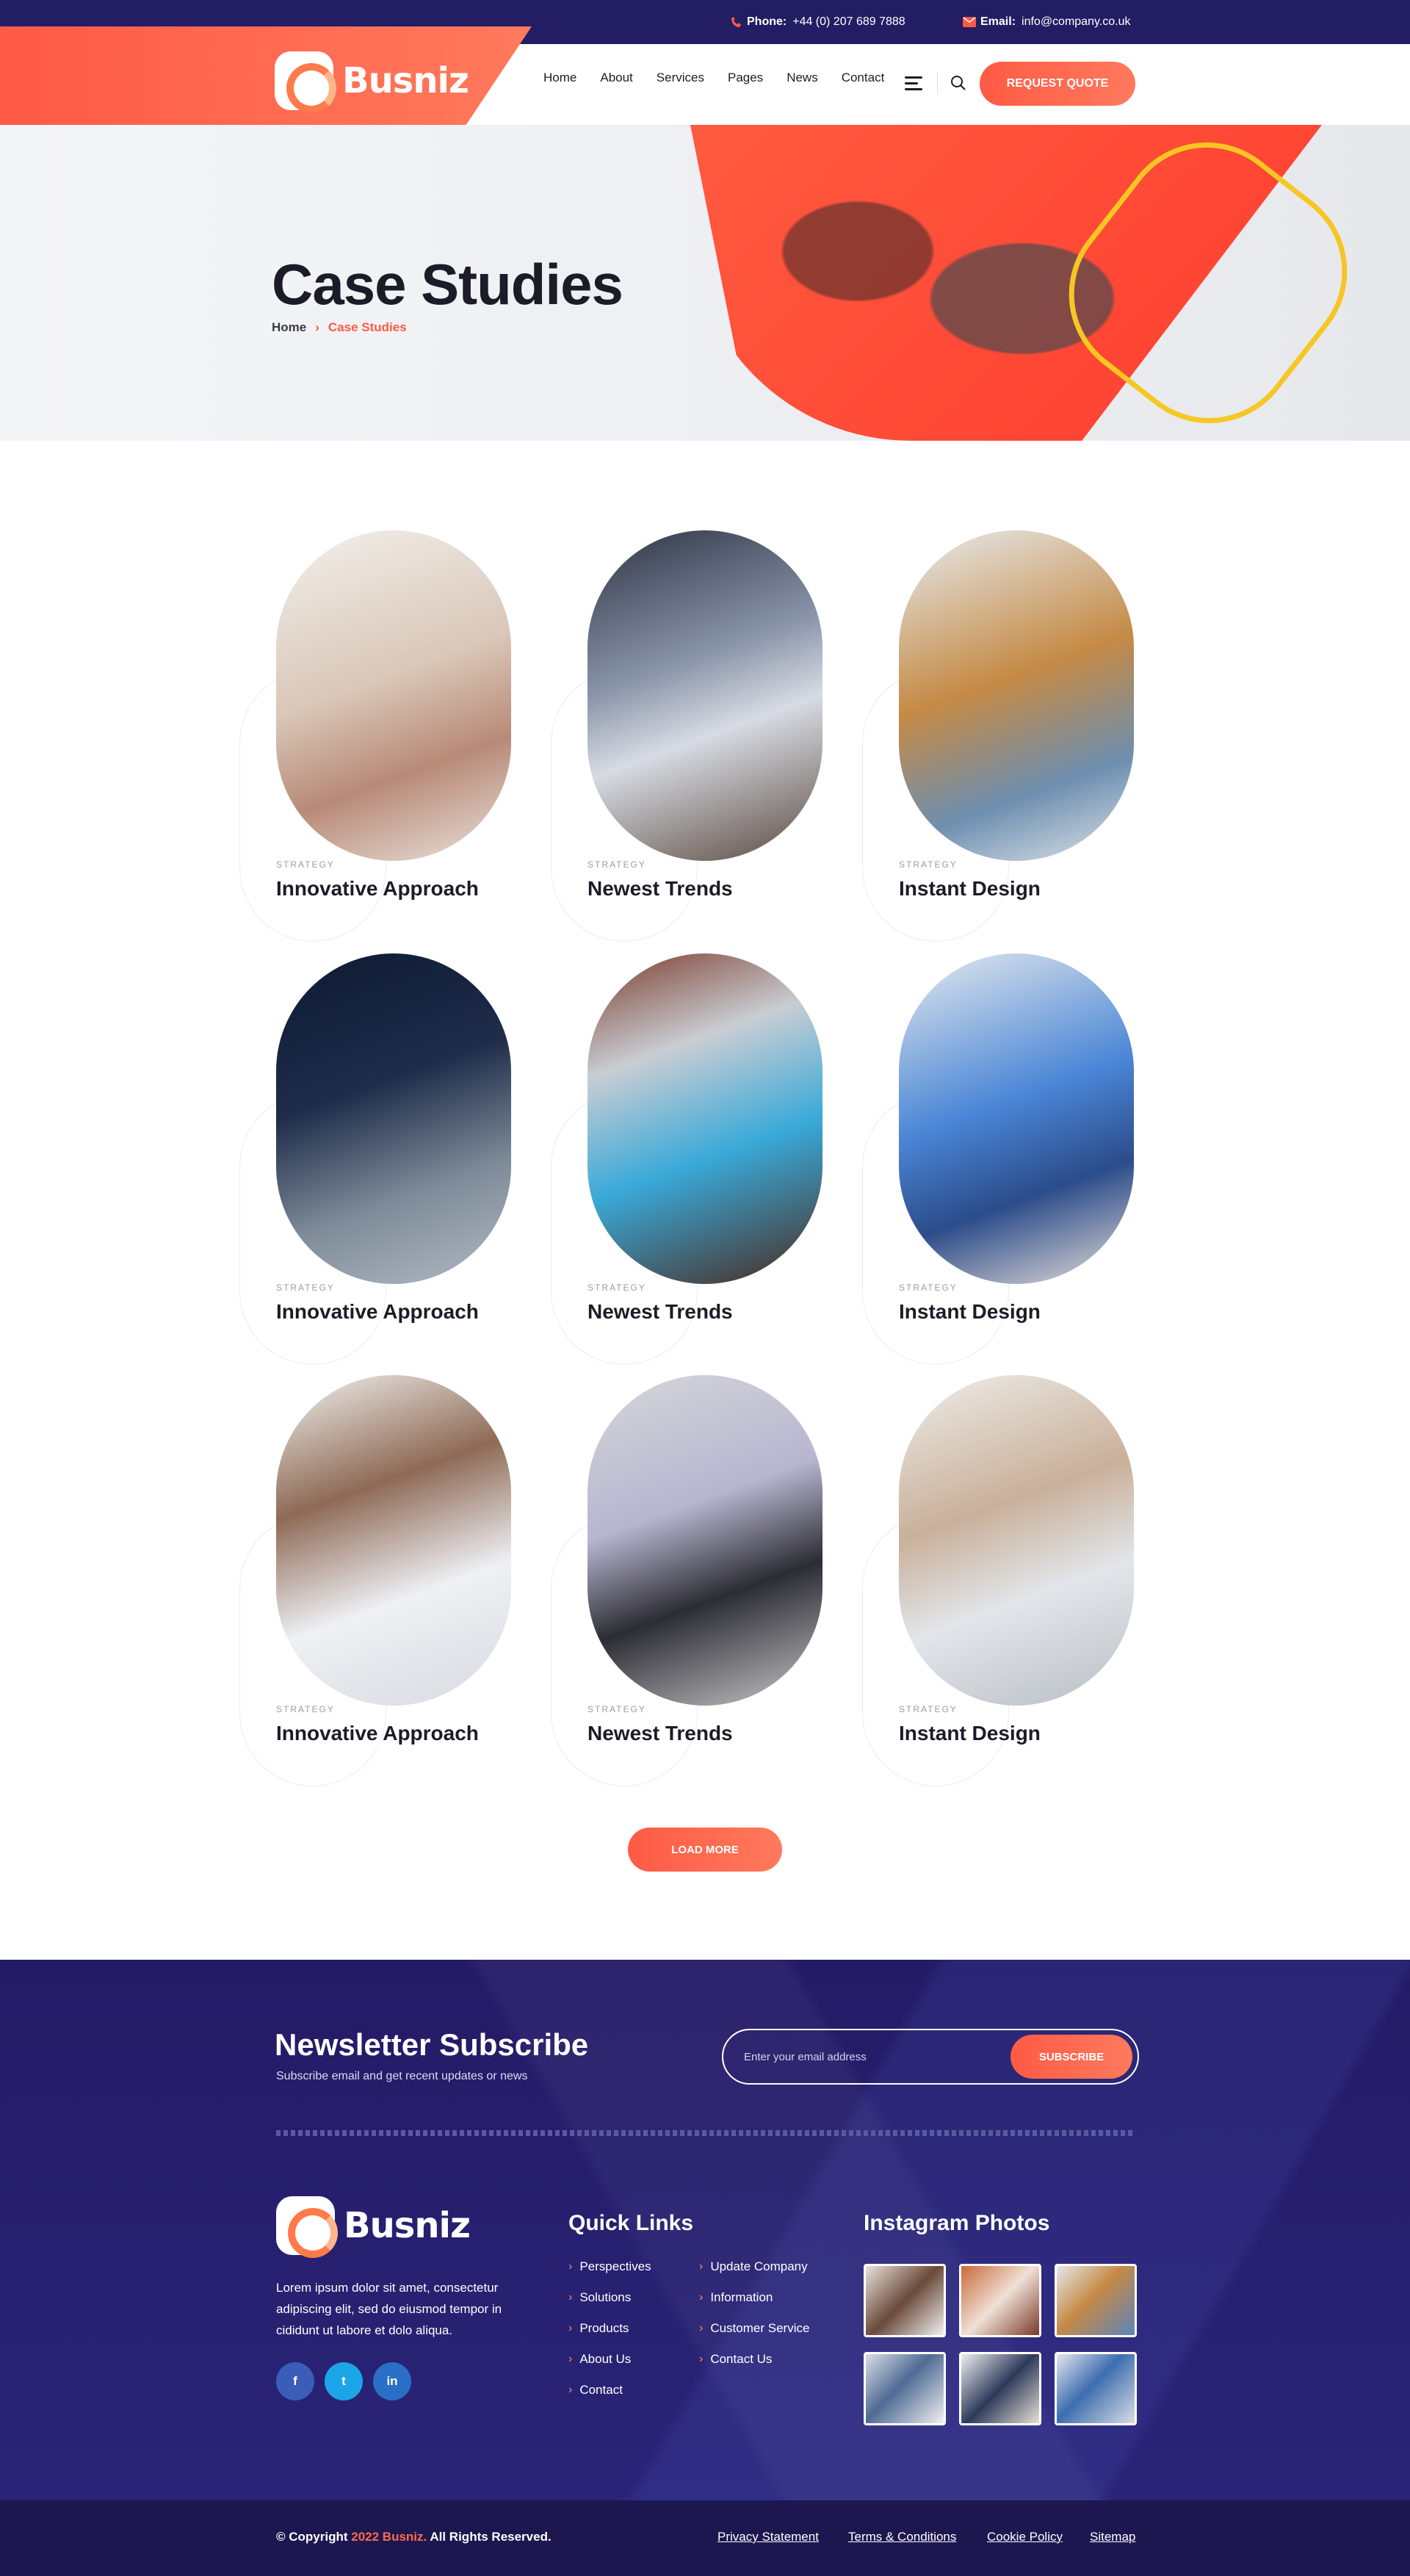 The height and width of the screenshot is (2576, 1410). Describe the element at coordinates (958, 83) in the screenshot. I see `search-icon` at that location.